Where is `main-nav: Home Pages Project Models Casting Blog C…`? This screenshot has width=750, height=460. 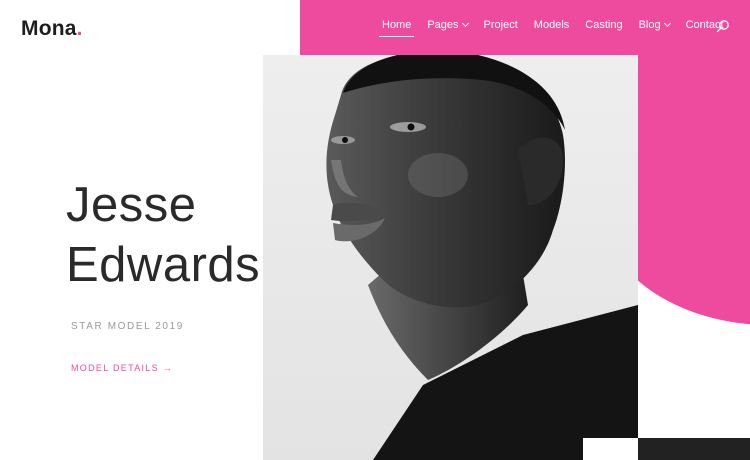
main-nav: Home Pages Project Models Casting Blog C… is located at coordinates (559, 28).